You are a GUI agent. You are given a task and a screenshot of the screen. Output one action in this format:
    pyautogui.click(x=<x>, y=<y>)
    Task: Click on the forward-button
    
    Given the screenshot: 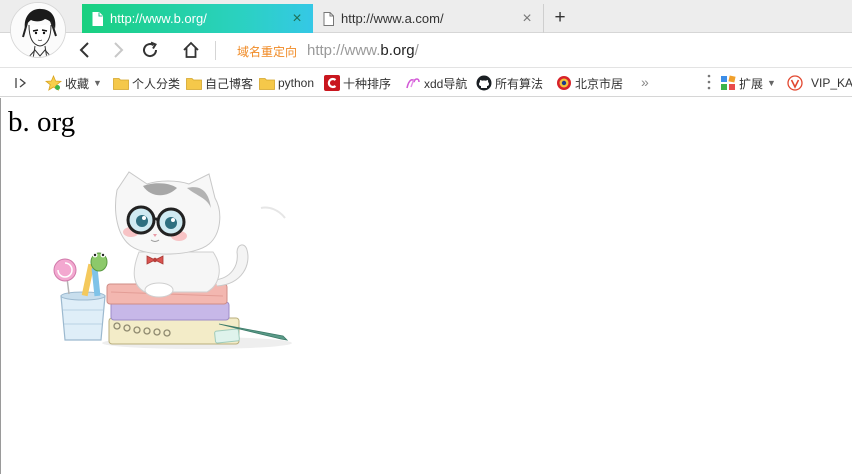 What is the action you would take?
    pyautogui.click(x=118, y=50)
    